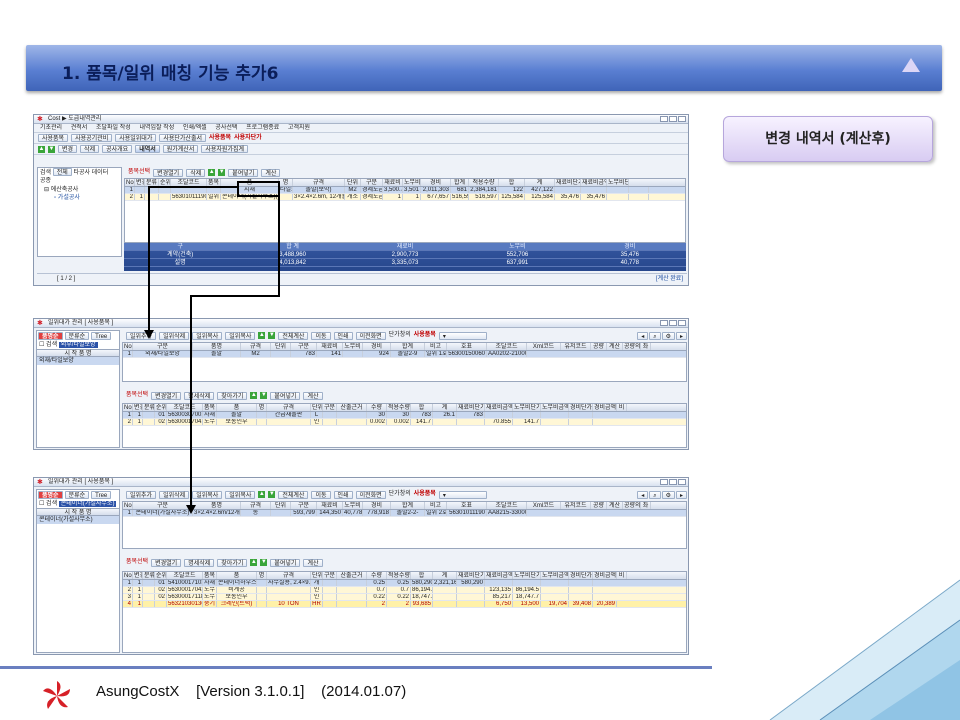  Describe the element at coordinates (646, 505) in the screenshot. I see `column-header: 좌` at that location.